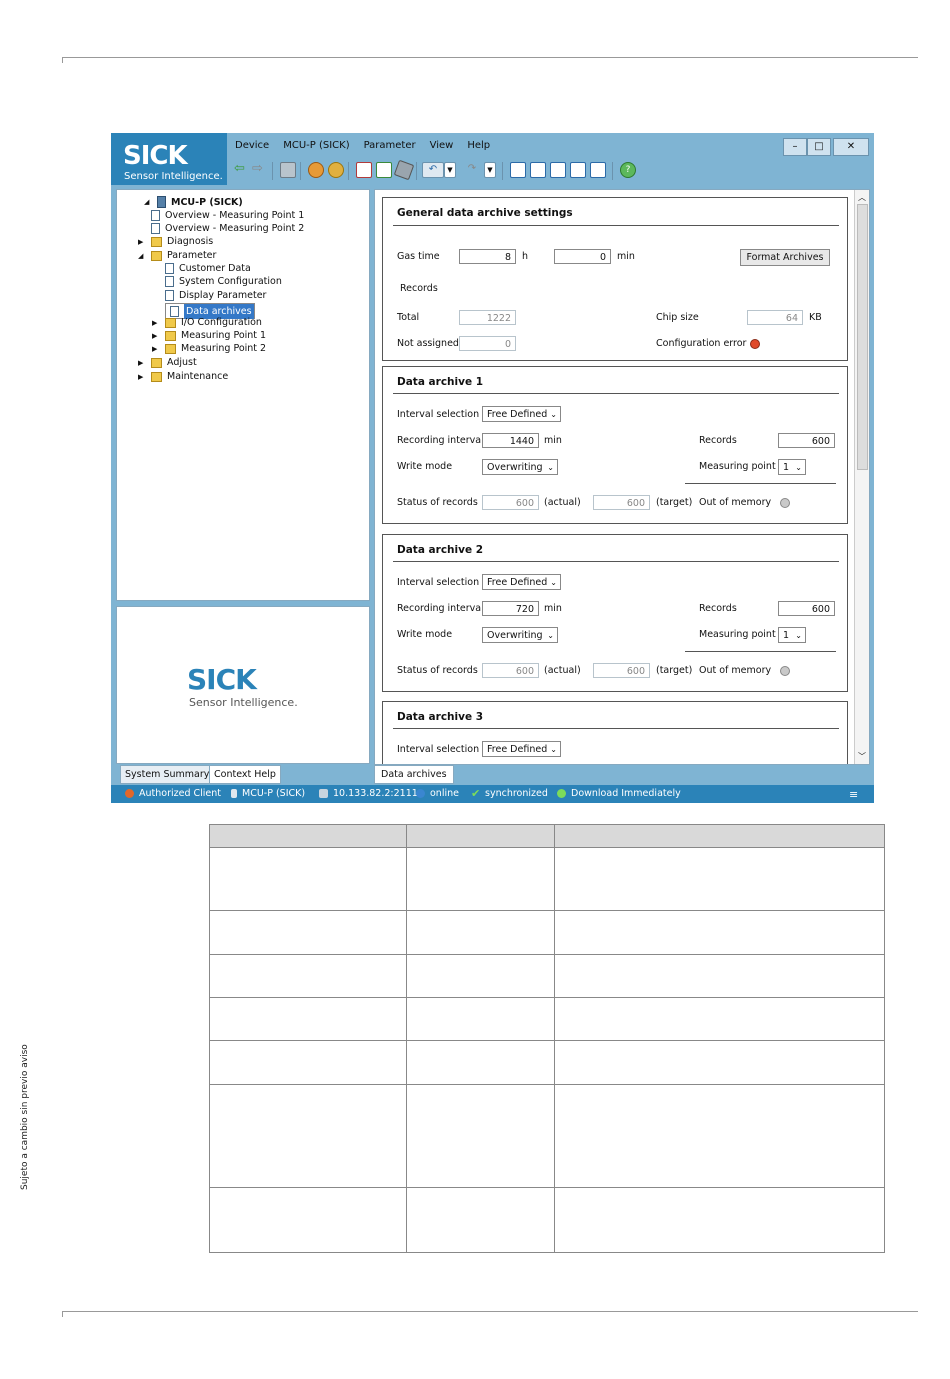 This screenshot has width=950, height=1379. What do you see at coordinates (209, 348) in the screenshot?
I see `tree-item: ▶ Measuring Point 2` at bounding box center [209, 348].